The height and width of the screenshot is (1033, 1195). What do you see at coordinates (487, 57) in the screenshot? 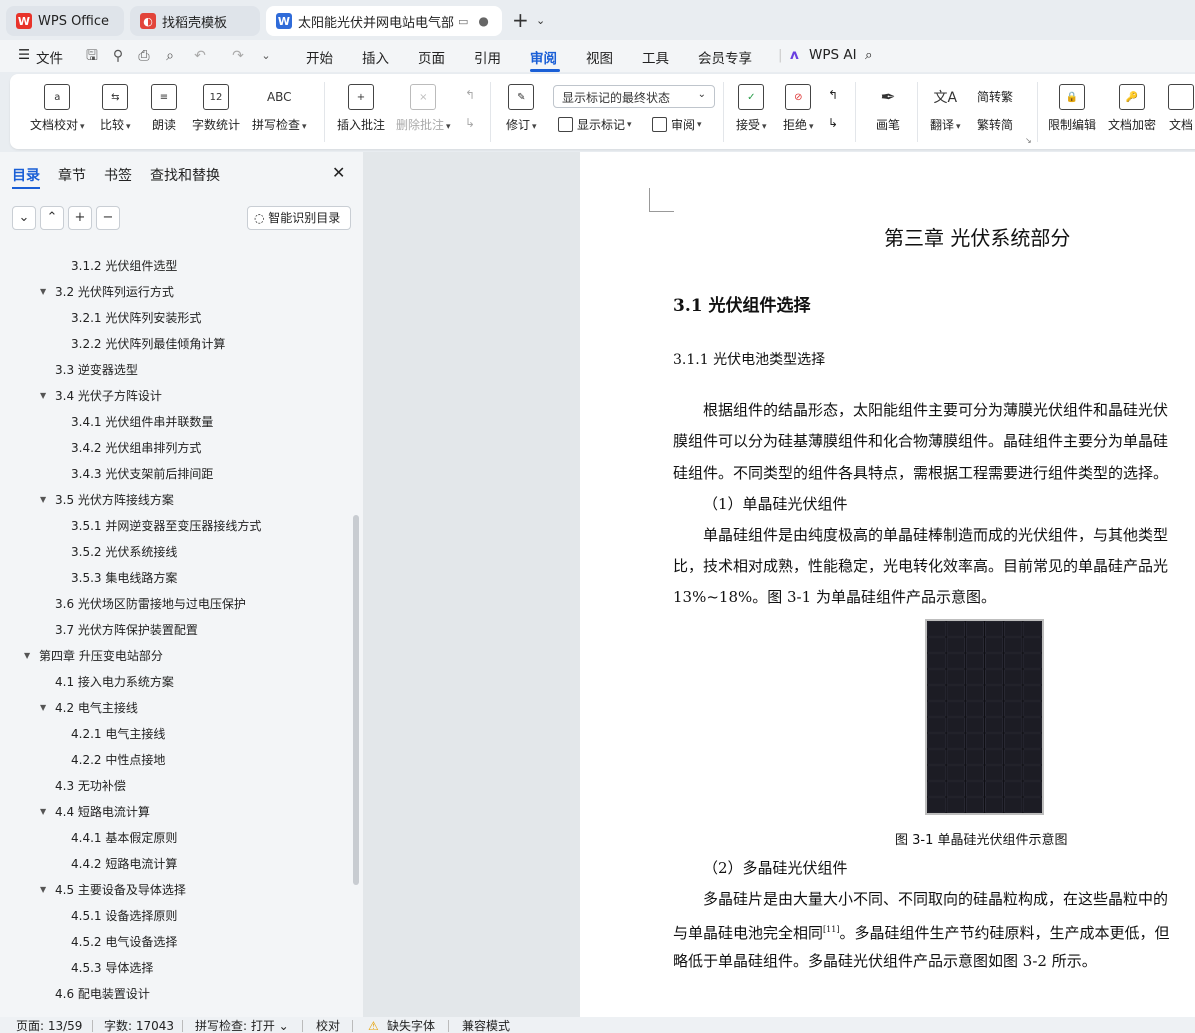
I see `menu-references: 引用` at bounding box center [487, 57].